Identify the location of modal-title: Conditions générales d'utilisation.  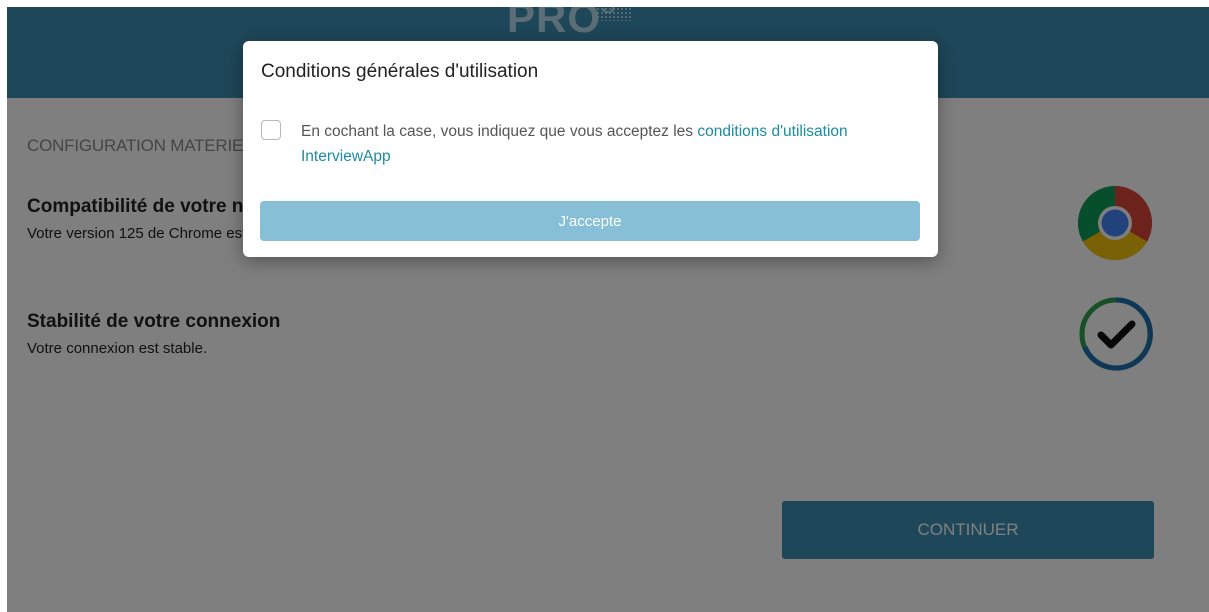
(400, 71).